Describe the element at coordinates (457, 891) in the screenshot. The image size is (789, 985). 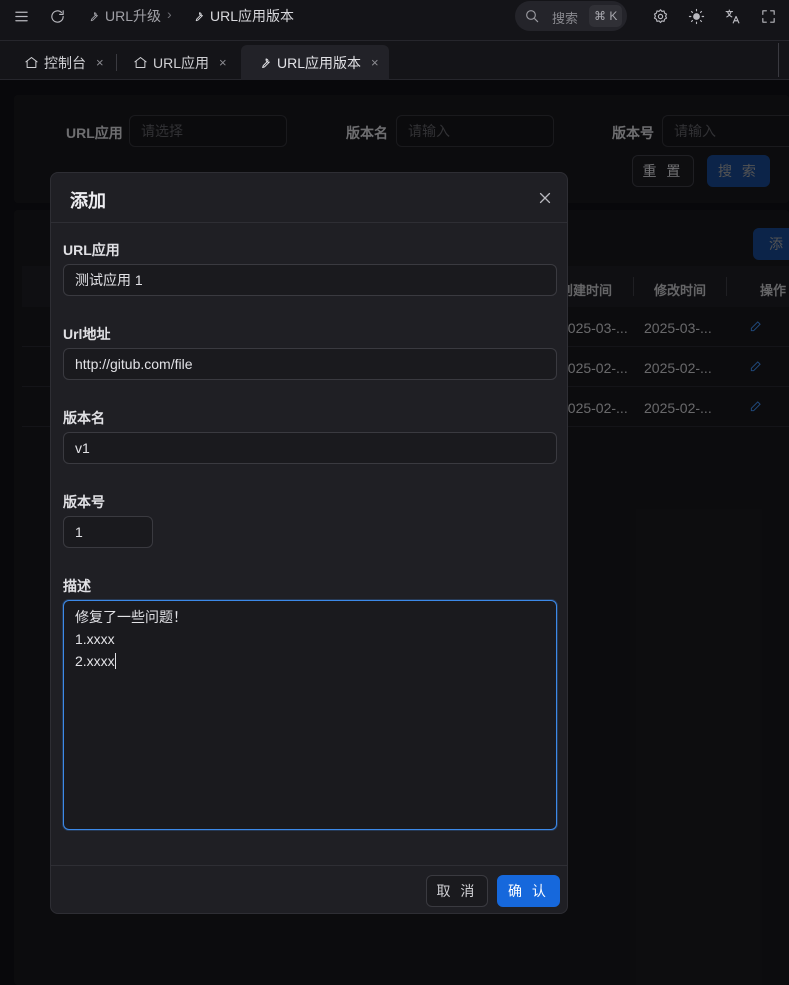
I see `cancel-button: 取 消` at that location.